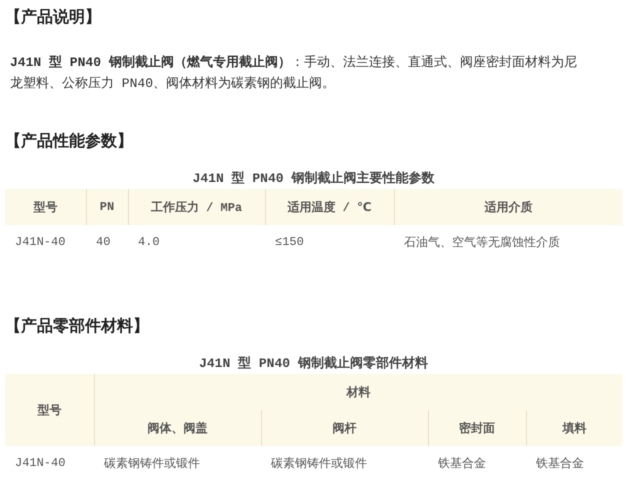 This screenshot has height=493, width=627. What do you see at coordinates (196, 240) in the screenshot?
I see `table-cell: 4.0` at bounding box center [196, 240].